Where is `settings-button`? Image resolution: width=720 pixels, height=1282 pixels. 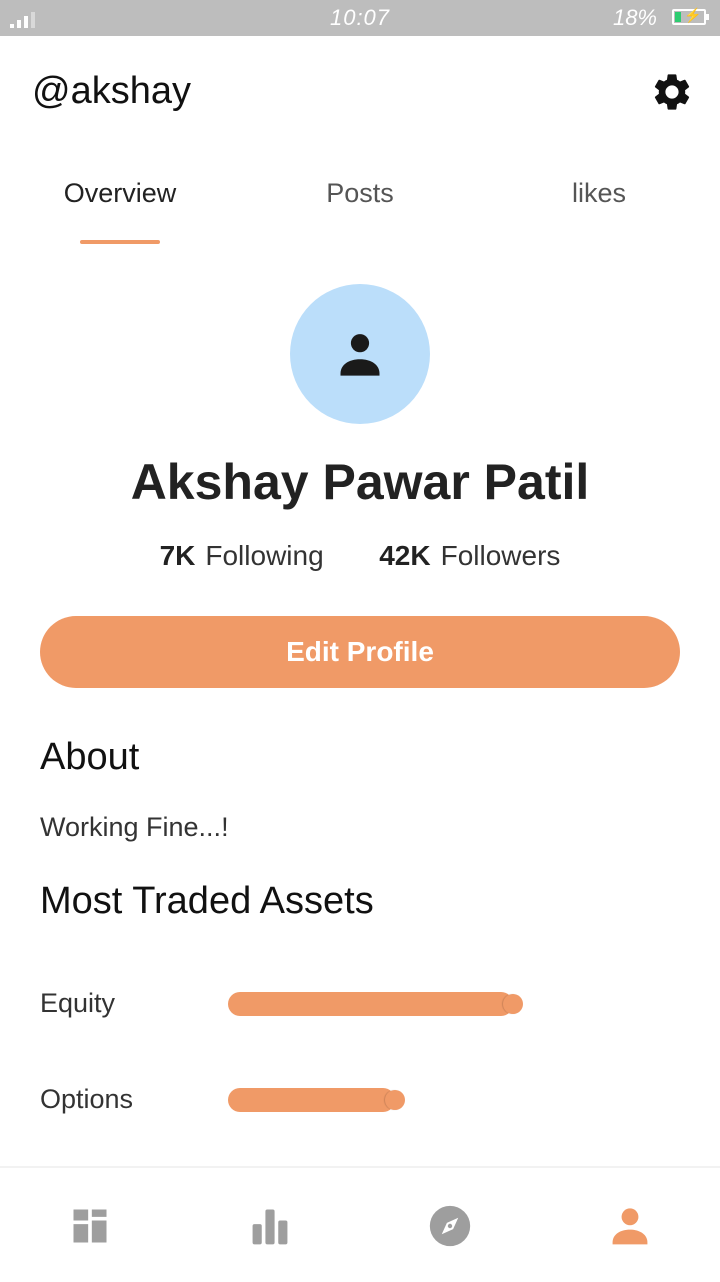 settings-button is located at coordinates (672, 92).